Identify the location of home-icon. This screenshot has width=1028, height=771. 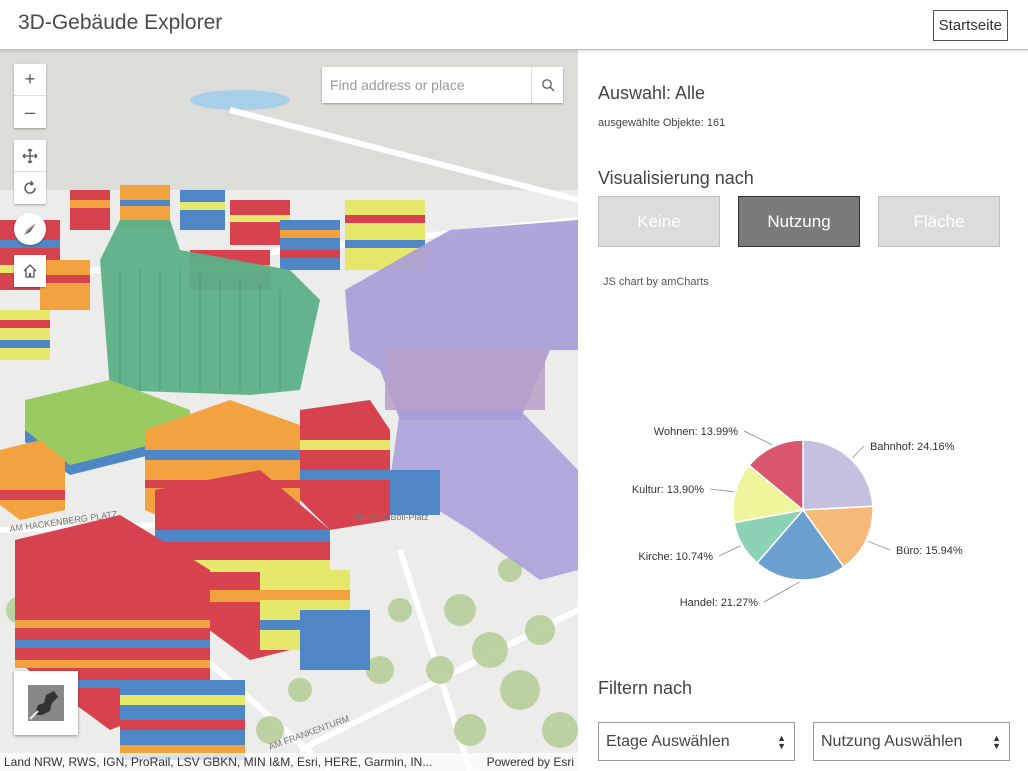
(30, 271).